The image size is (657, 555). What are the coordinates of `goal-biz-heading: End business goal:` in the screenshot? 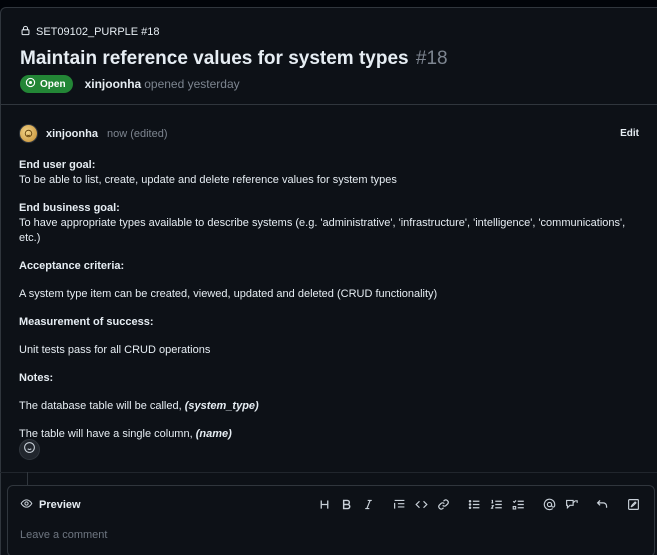 It's located at (69, 208).